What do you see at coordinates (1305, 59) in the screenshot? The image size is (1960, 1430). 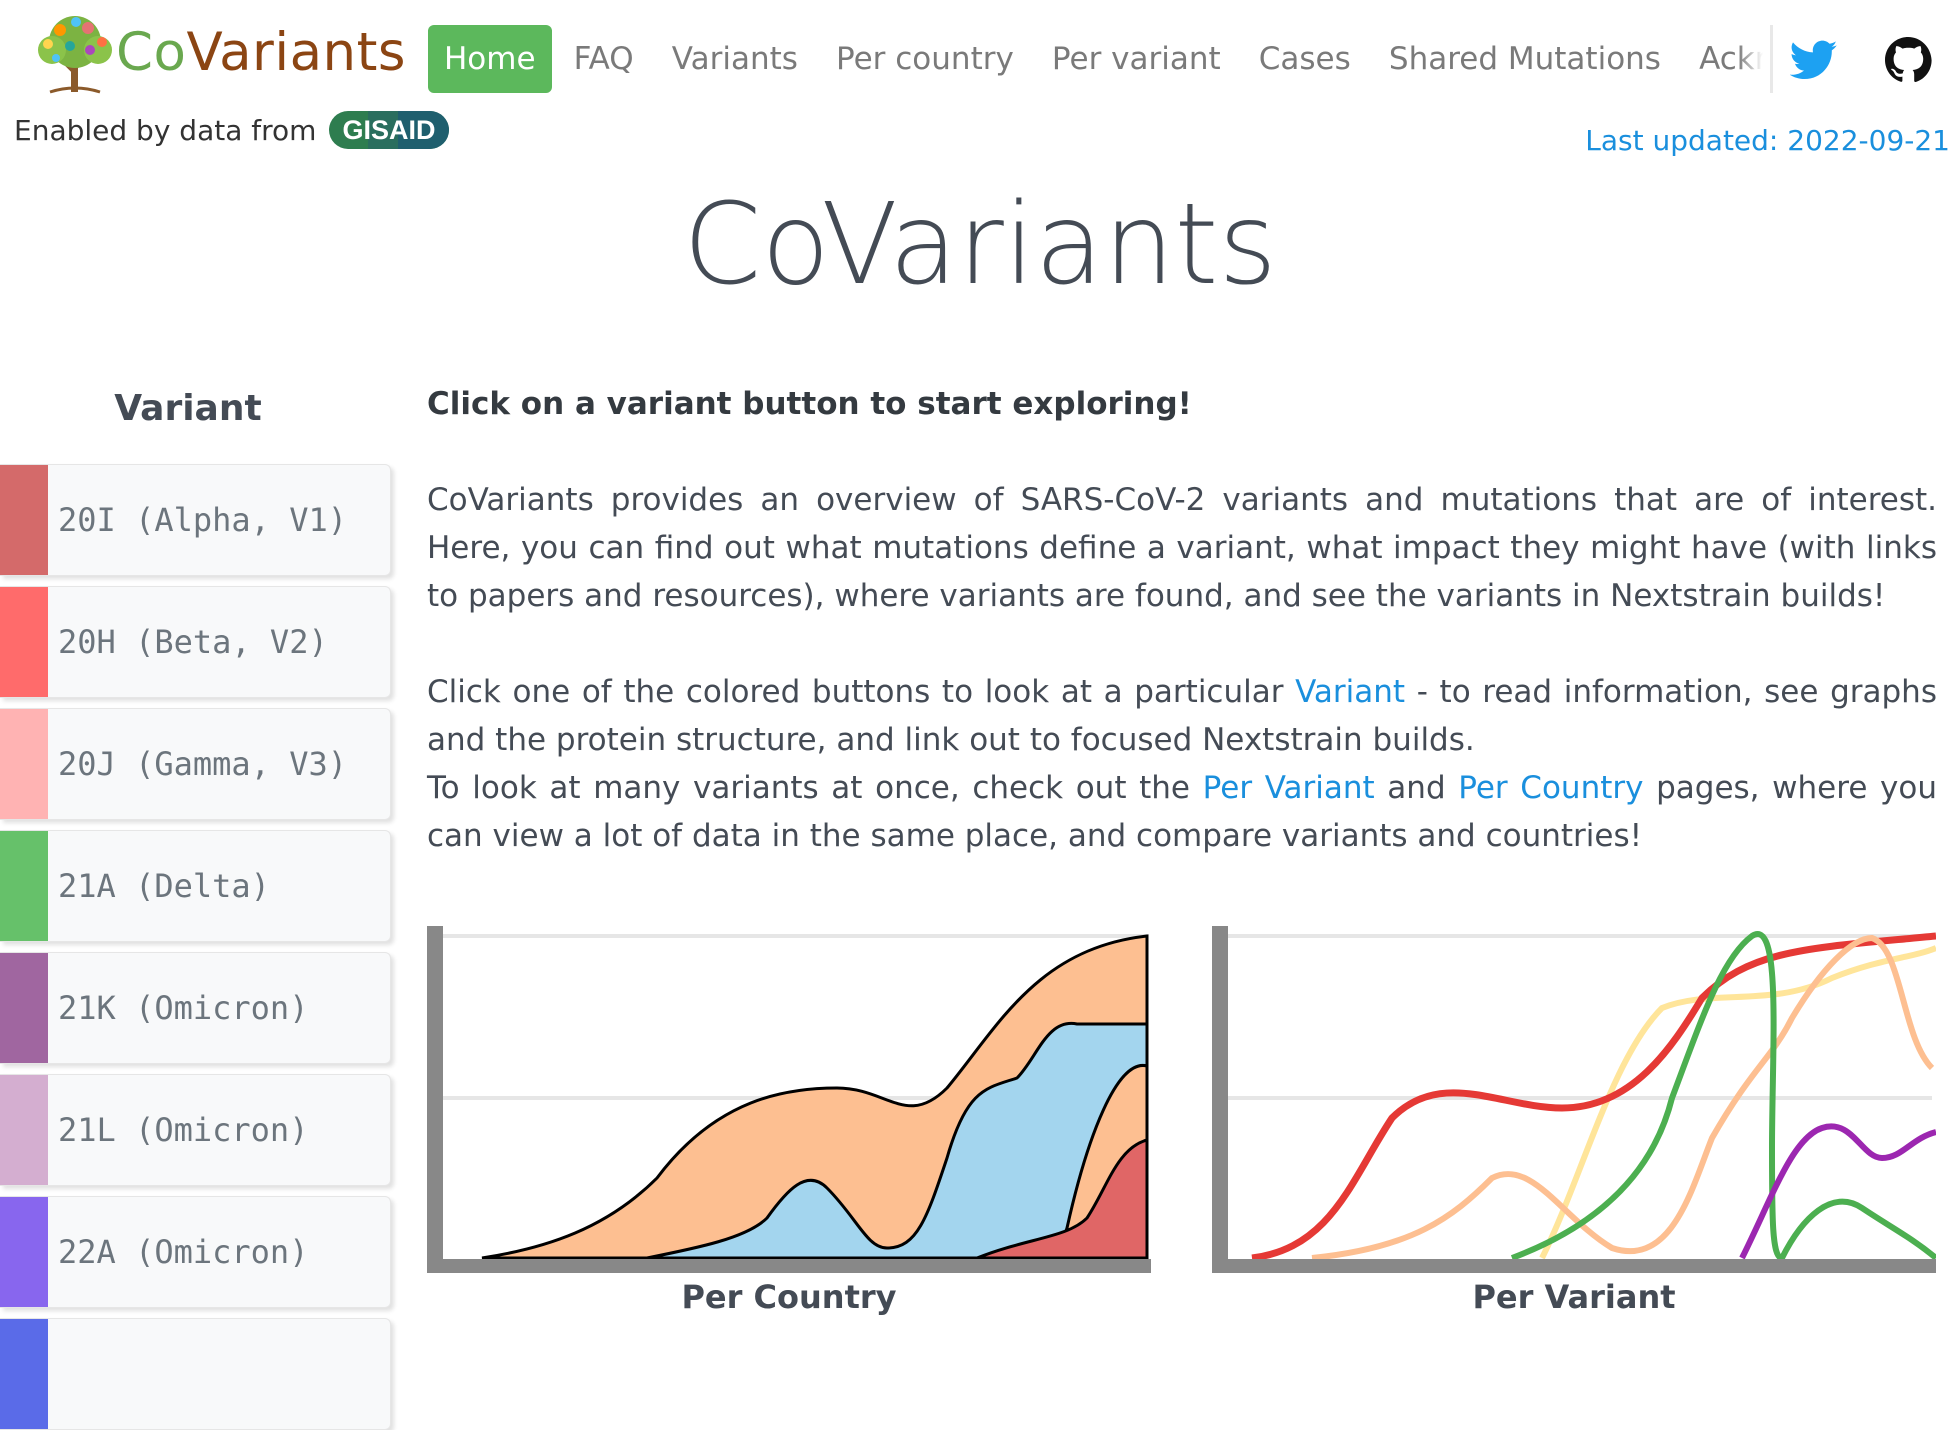 I see `nav-cases: Cases` at bounding box center [1305, 59].